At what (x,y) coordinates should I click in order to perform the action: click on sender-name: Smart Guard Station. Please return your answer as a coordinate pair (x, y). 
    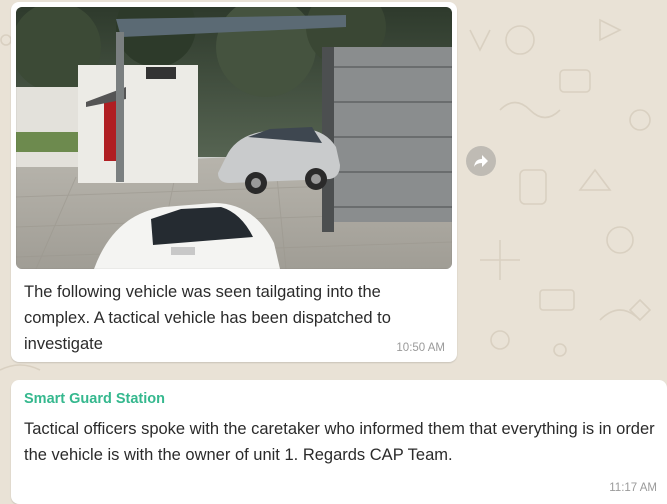
    Looking at the image, I should click on (94, 399).